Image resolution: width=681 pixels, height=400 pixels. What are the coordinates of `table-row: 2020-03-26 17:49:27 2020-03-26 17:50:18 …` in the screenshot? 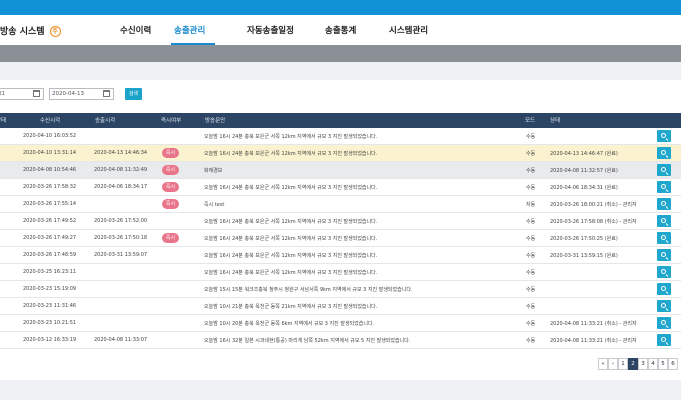 It's located at (340, 238).